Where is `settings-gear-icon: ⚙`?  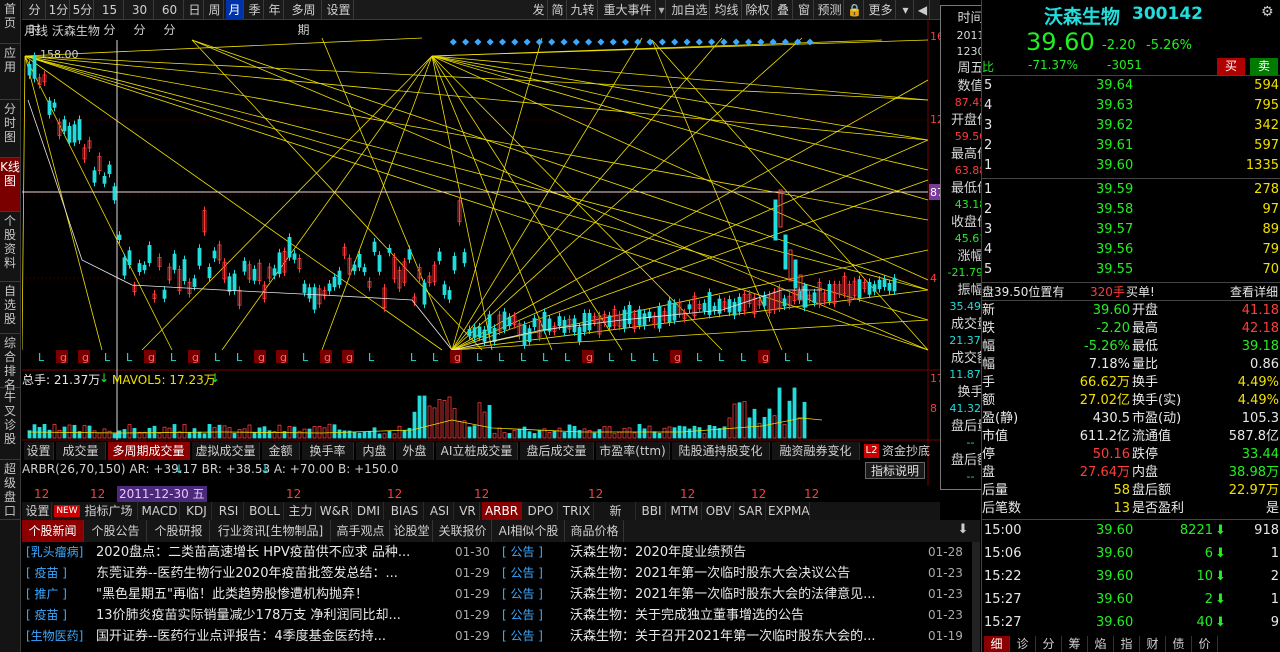 settings-gear-icon: ⚙ is located at coordinates (1267, 12).